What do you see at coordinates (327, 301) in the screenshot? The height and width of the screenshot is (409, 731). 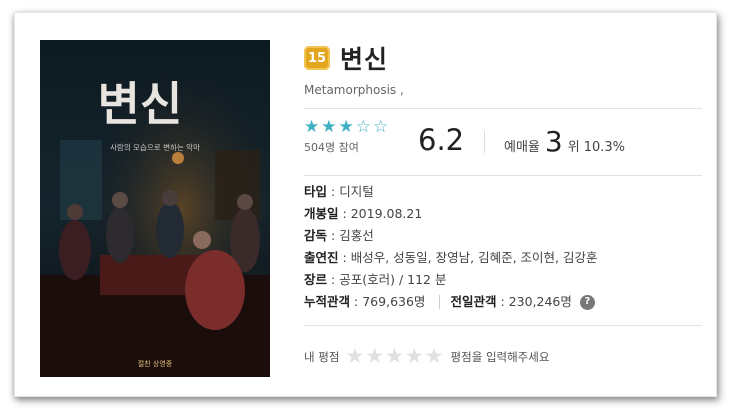 I see `cumulative-label: 누적관객` at bounding box center [327, 301].